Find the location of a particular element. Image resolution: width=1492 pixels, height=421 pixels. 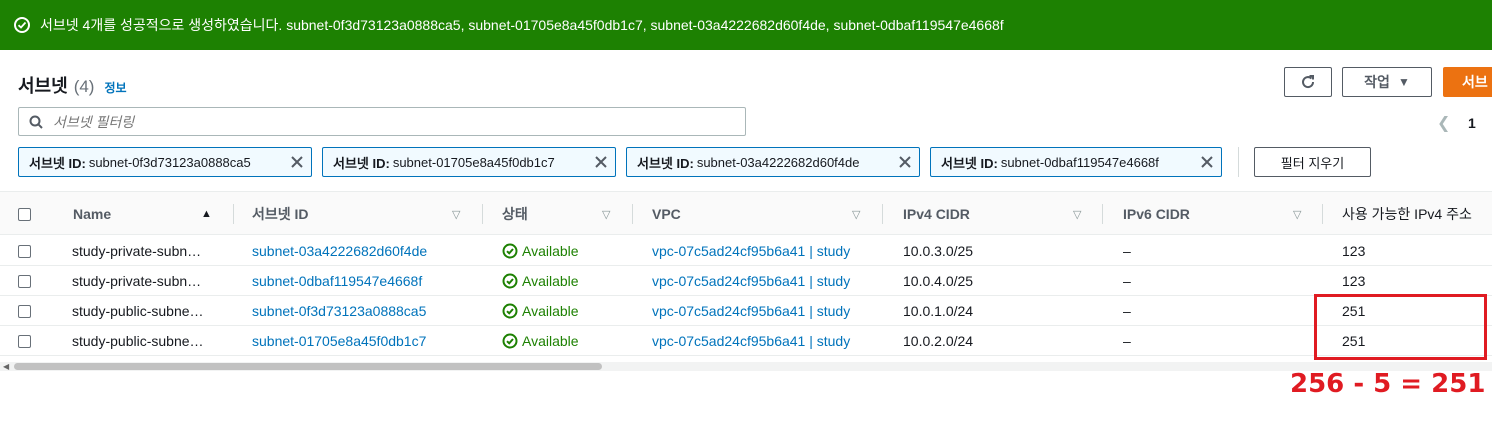

column-header-subnet-id: 서브넷 ID ▽ is located at coordinates (359, 214).